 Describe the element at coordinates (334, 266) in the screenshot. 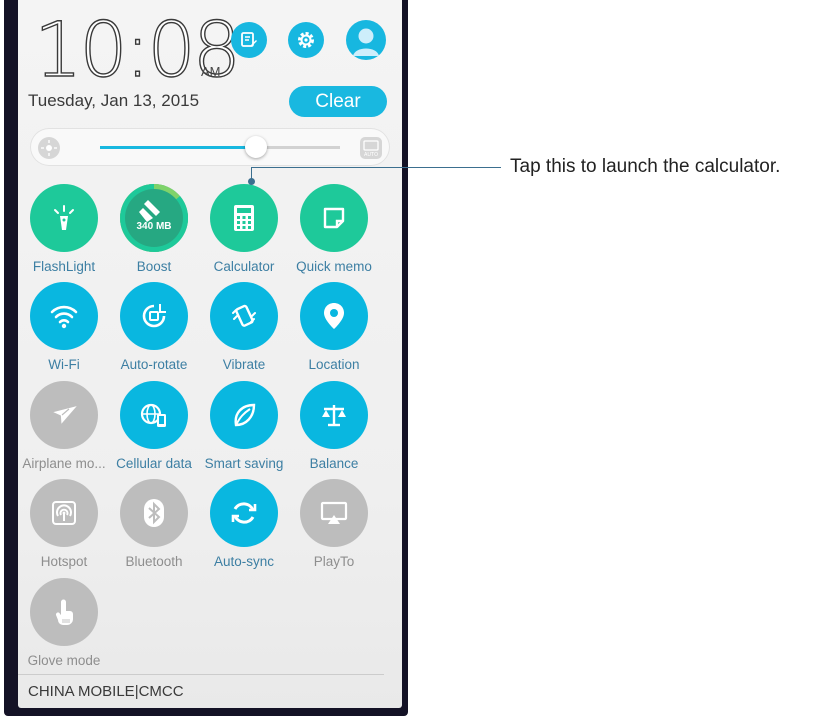

I see `tile-label: Quick memo` at that location.